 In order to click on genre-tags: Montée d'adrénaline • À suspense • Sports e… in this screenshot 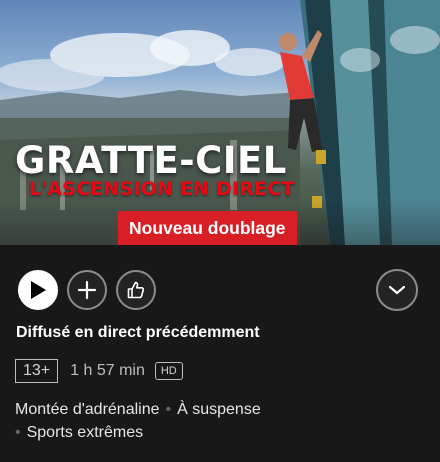, I will do `click(165, 421)`.